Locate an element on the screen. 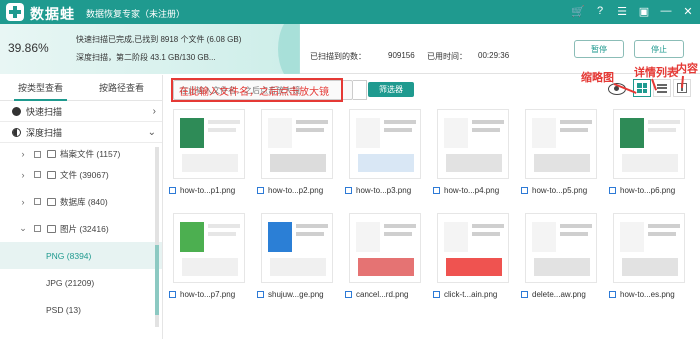 This screenshot has width=700, height=339. file-card: shujuw...ge.png is located at coordinates (297, 256).